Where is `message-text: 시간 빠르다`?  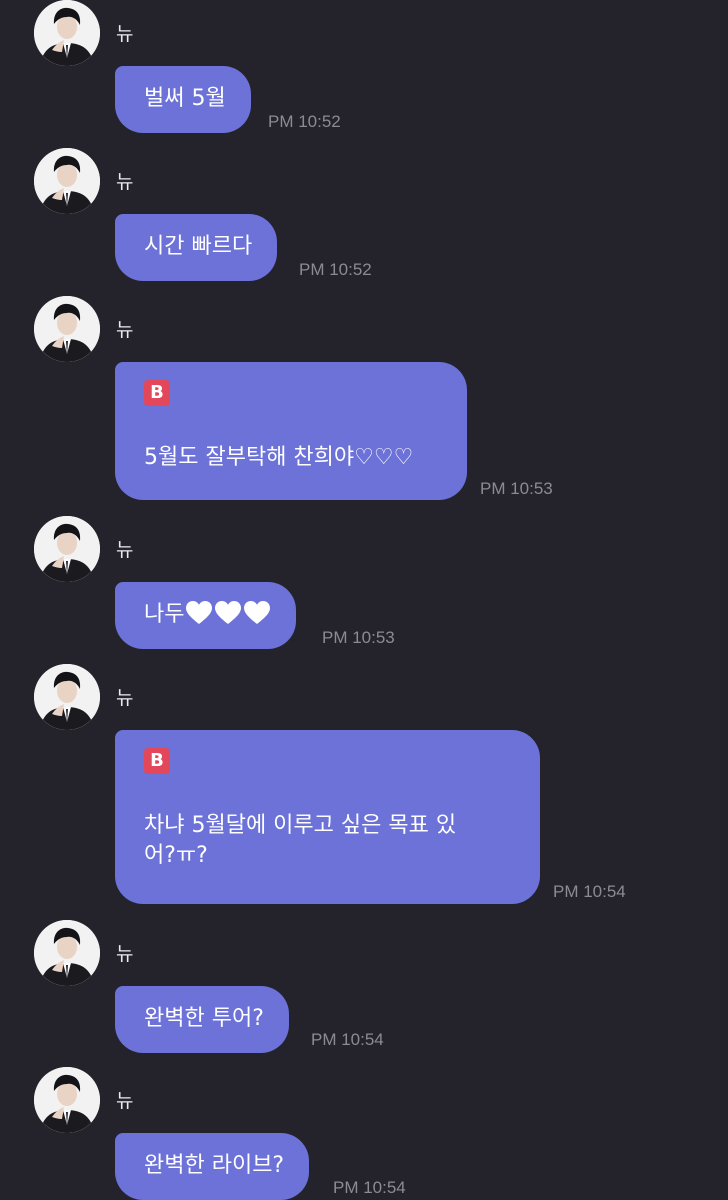 message-text: 시간 빠르다 is located at coordinates (198, 246).